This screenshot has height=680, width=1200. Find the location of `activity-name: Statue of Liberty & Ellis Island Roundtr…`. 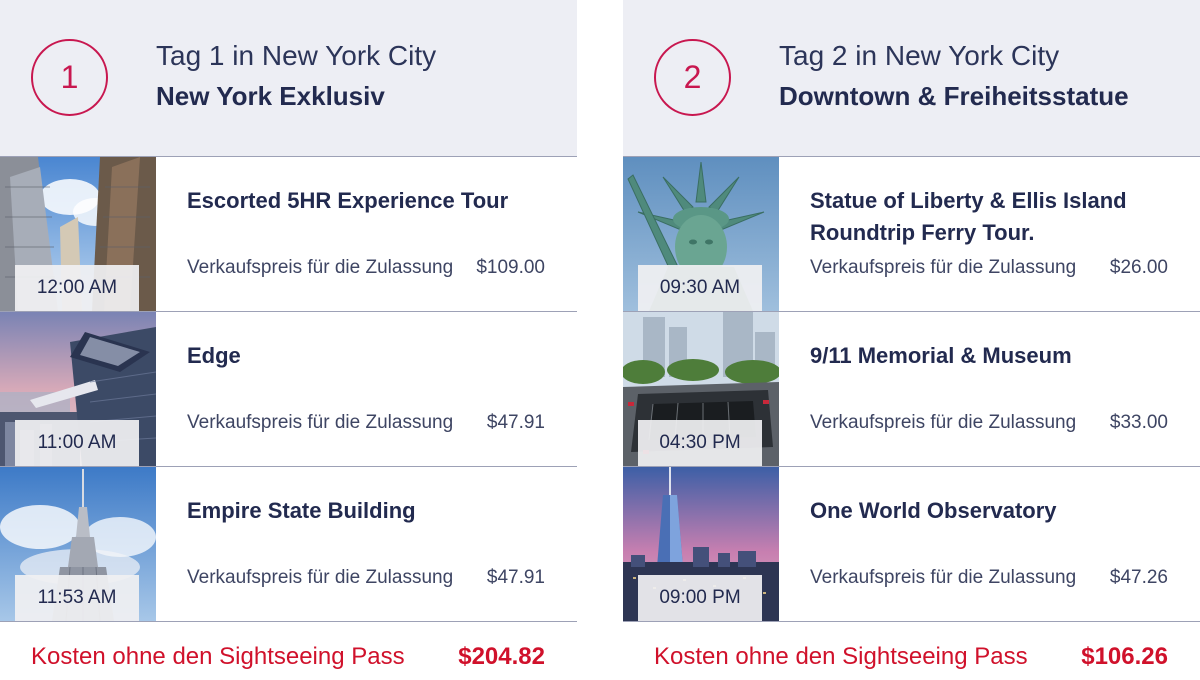

activity-name: Statue of Liberty & Ellis Island Roundtr… is located at coordinates (995, 217).